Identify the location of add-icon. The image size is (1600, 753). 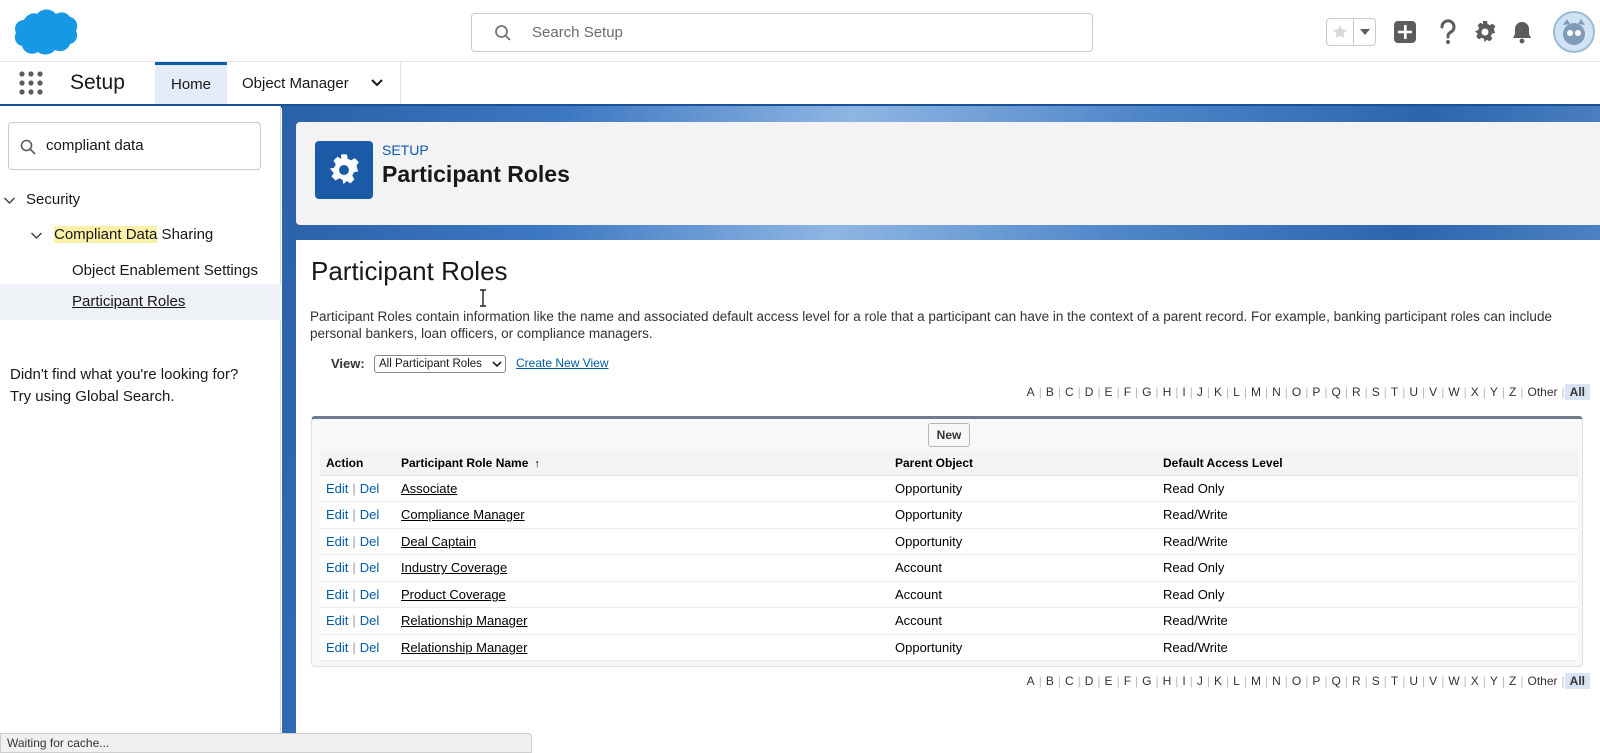
(1405, 32).